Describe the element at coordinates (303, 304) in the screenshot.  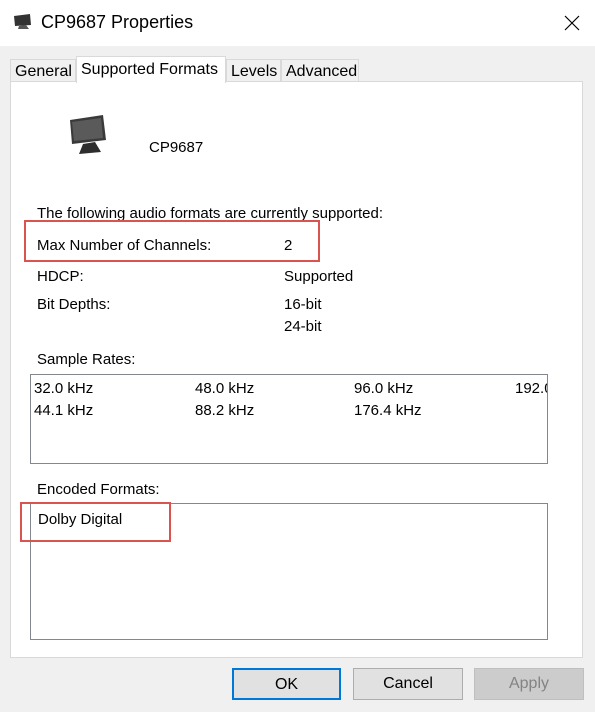
I see `bit-depth-value: 16-bit` at that location.